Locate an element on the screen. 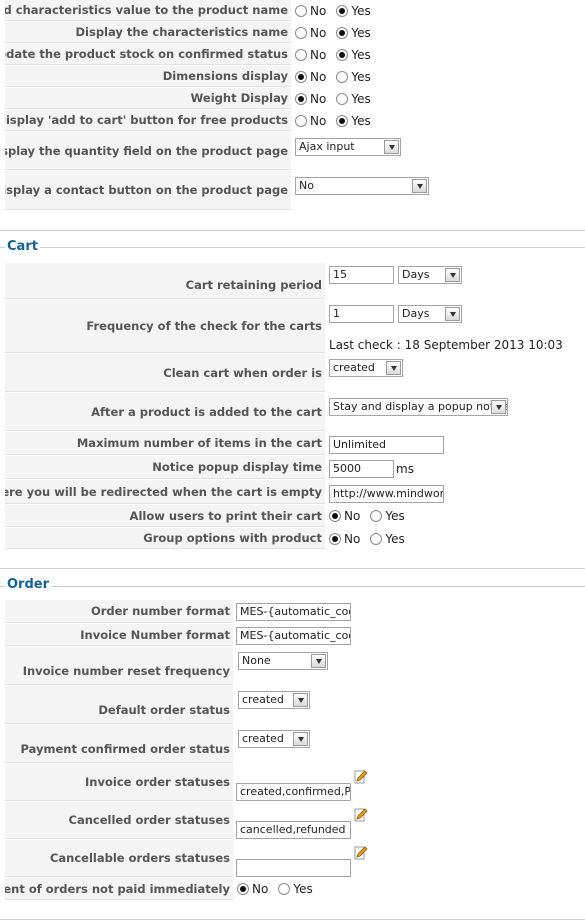 This screenshot has height=923, width=585. group-options-no: No is located at coordinates (344, 539).